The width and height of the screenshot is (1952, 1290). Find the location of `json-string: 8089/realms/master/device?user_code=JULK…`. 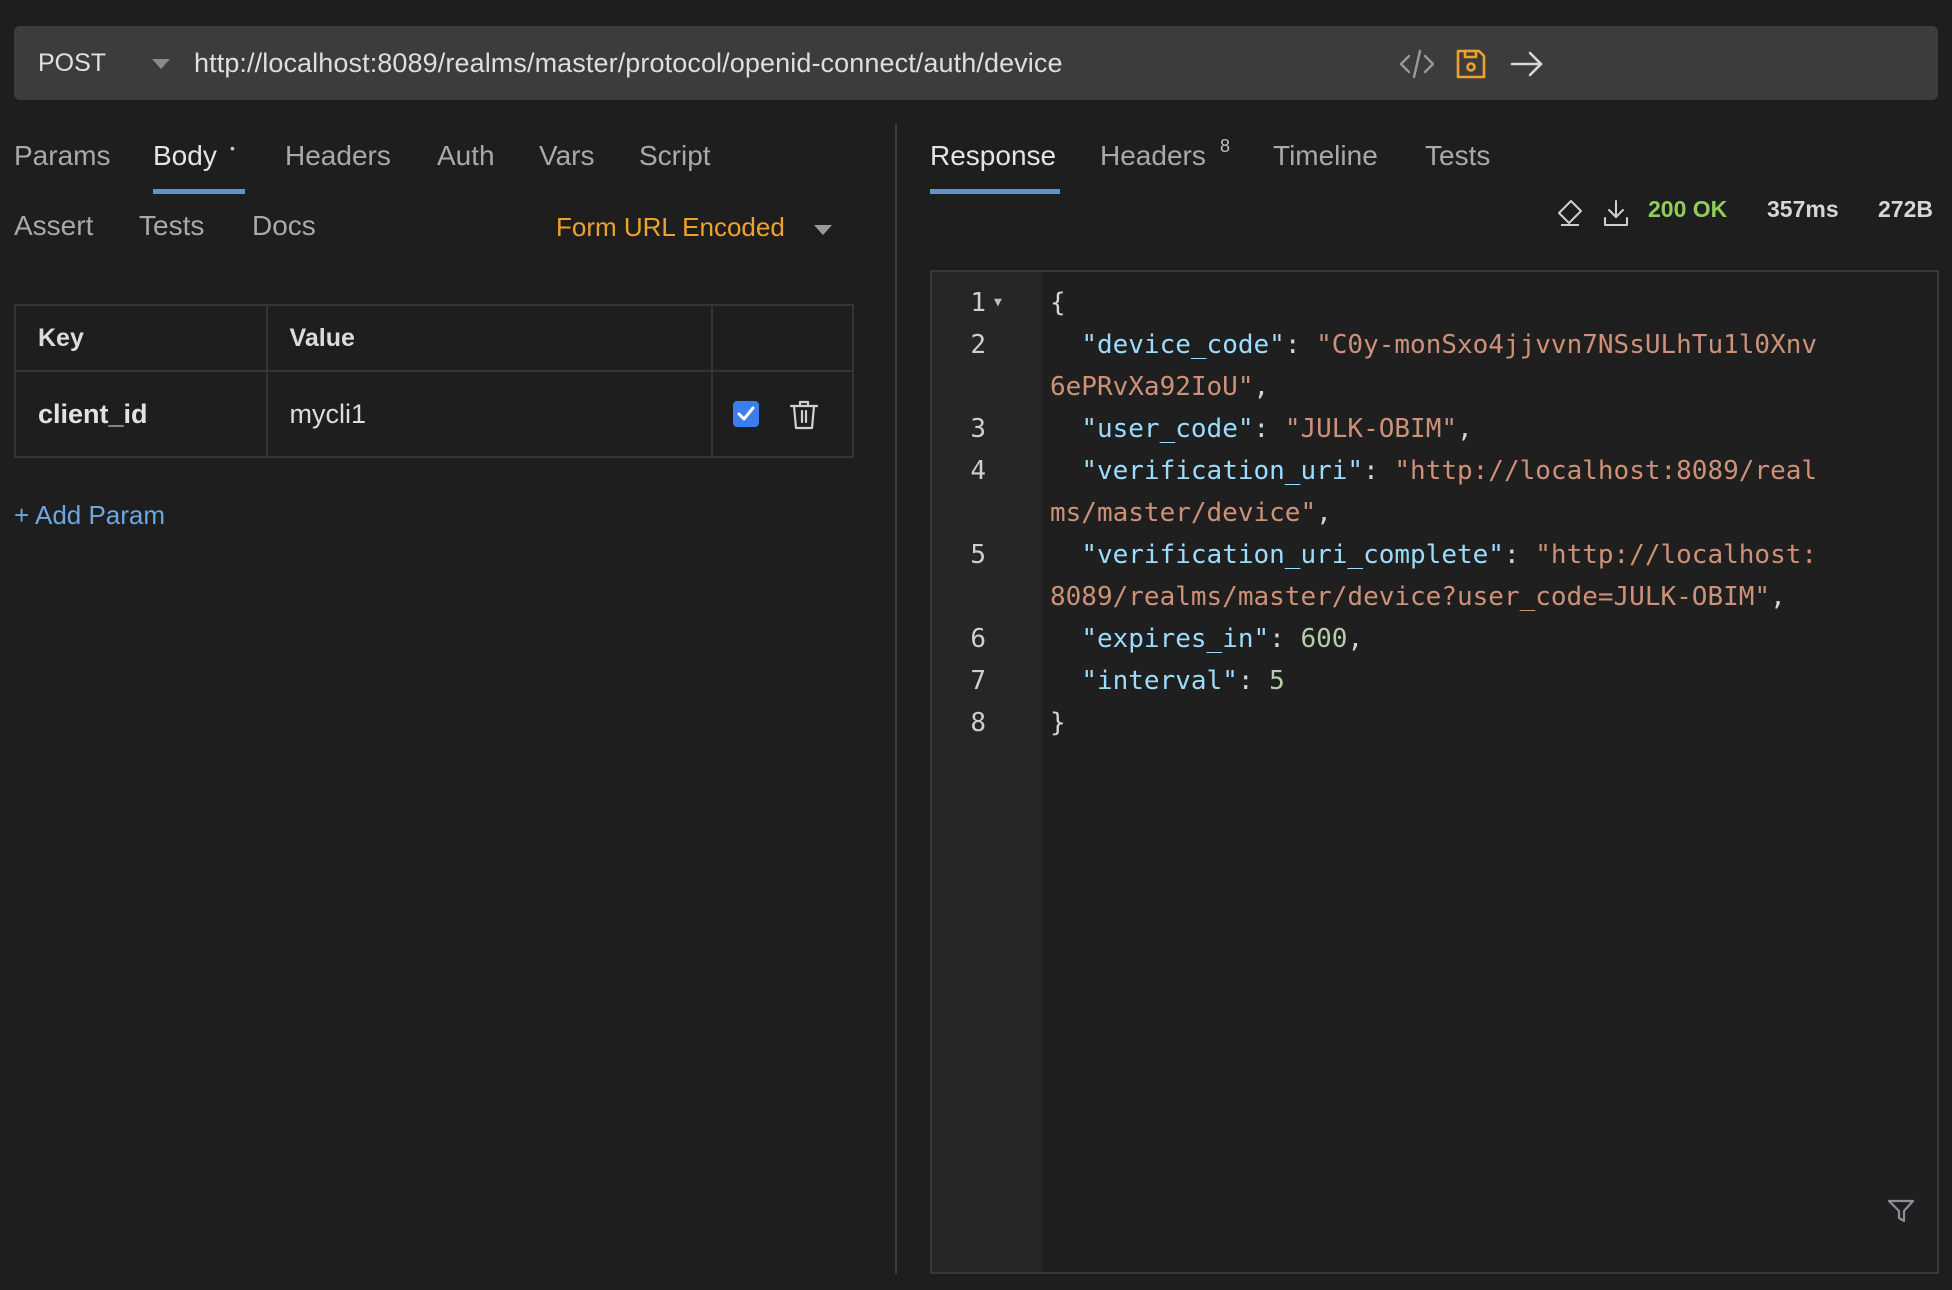

json-string: 8089/realms/master/device?user_code=JULK… is located at coordinates (1410, 597).